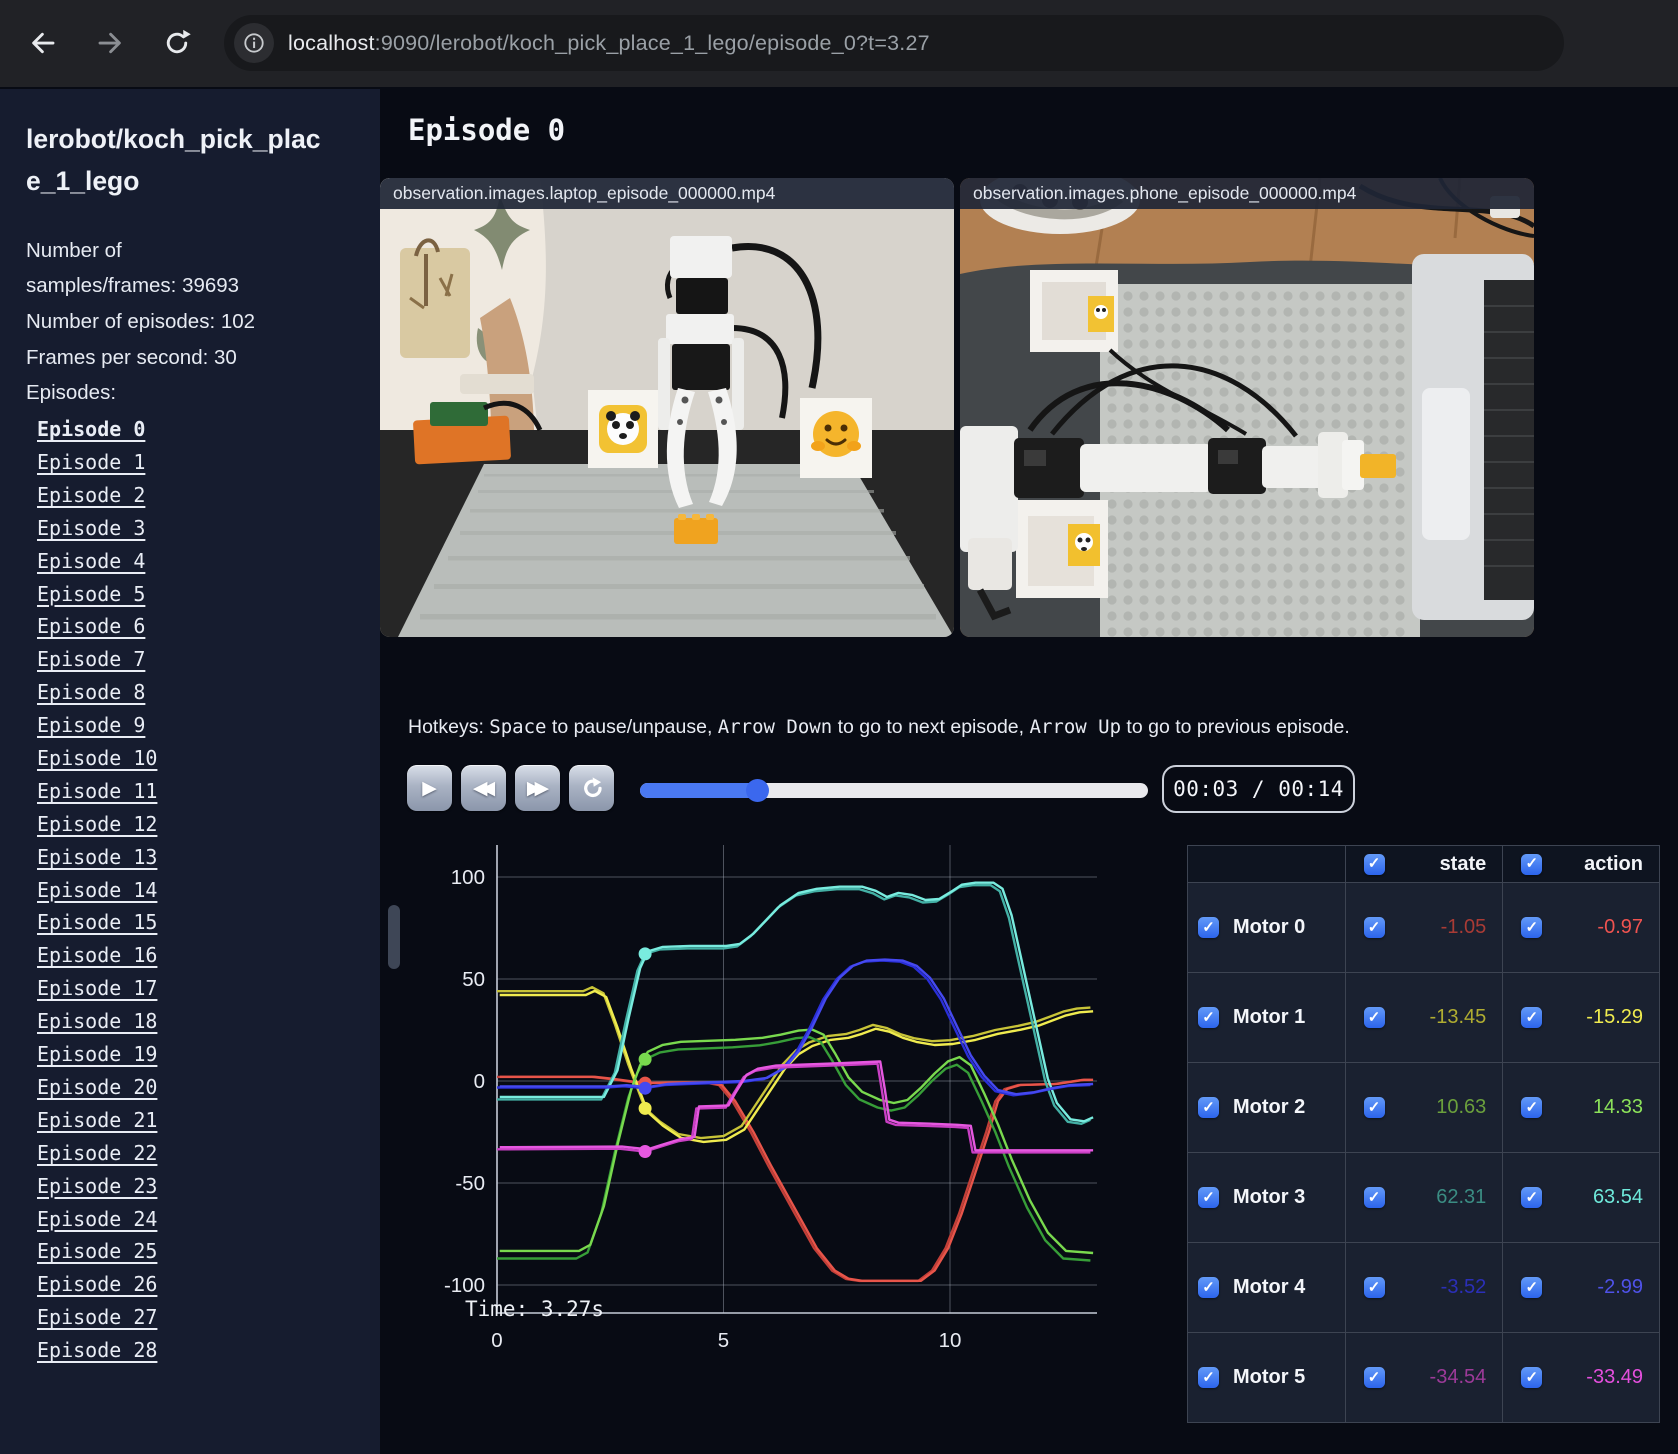 This screenshot has width=1678, height=1454. What do you see at coordinates (141, 321) in the screenshot?
I see `dataset-info-line: Number of episodes: 102` at bounding box center [141, 321].